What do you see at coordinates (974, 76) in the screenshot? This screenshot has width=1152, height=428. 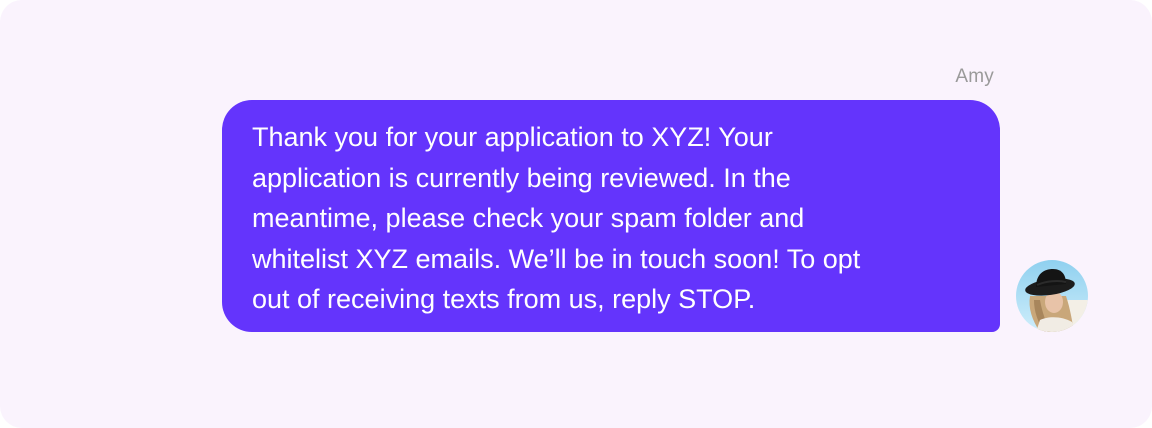 I see `sender-name: Amy` at bounding box center [974, 76].